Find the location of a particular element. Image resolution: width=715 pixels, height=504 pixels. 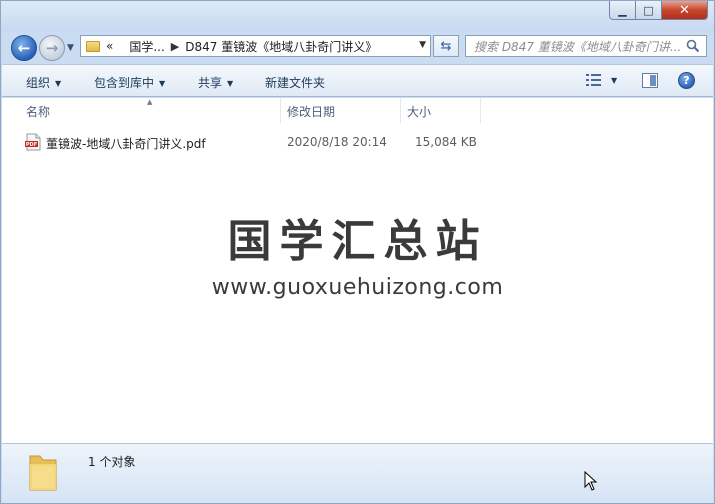

share-menu: 共享 ▼ is located at coordinates (215, 82).